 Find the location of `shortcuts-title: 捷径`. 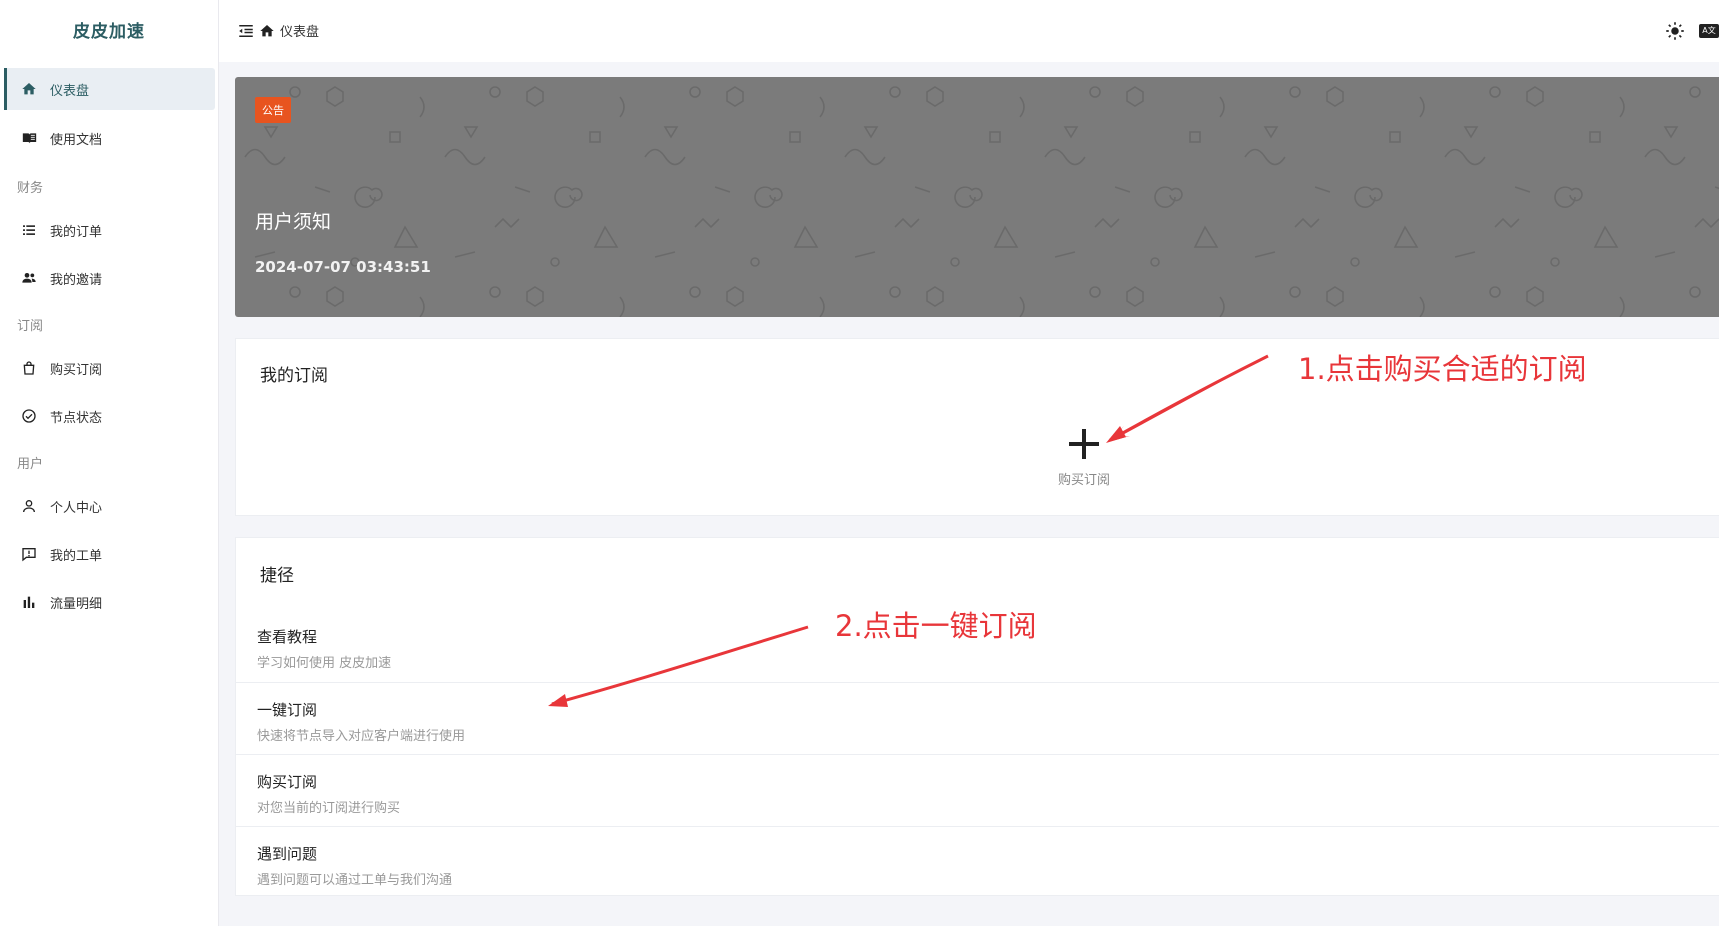

shortcuts-title: 捷径 is located at coordinates (277, 576).